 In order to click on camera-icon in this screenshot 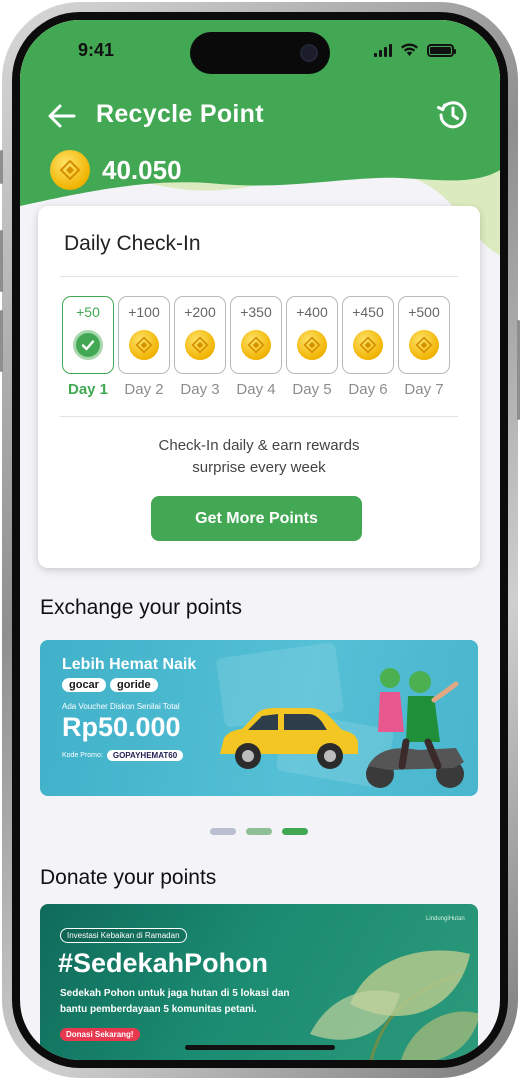, I will do `click(309, 53)`.